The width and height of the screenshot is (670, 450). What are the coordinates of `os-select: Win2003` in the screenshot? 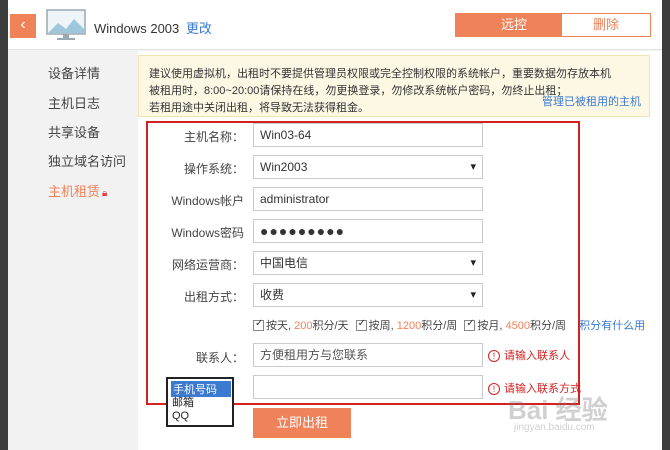 It's located at (368, 167).